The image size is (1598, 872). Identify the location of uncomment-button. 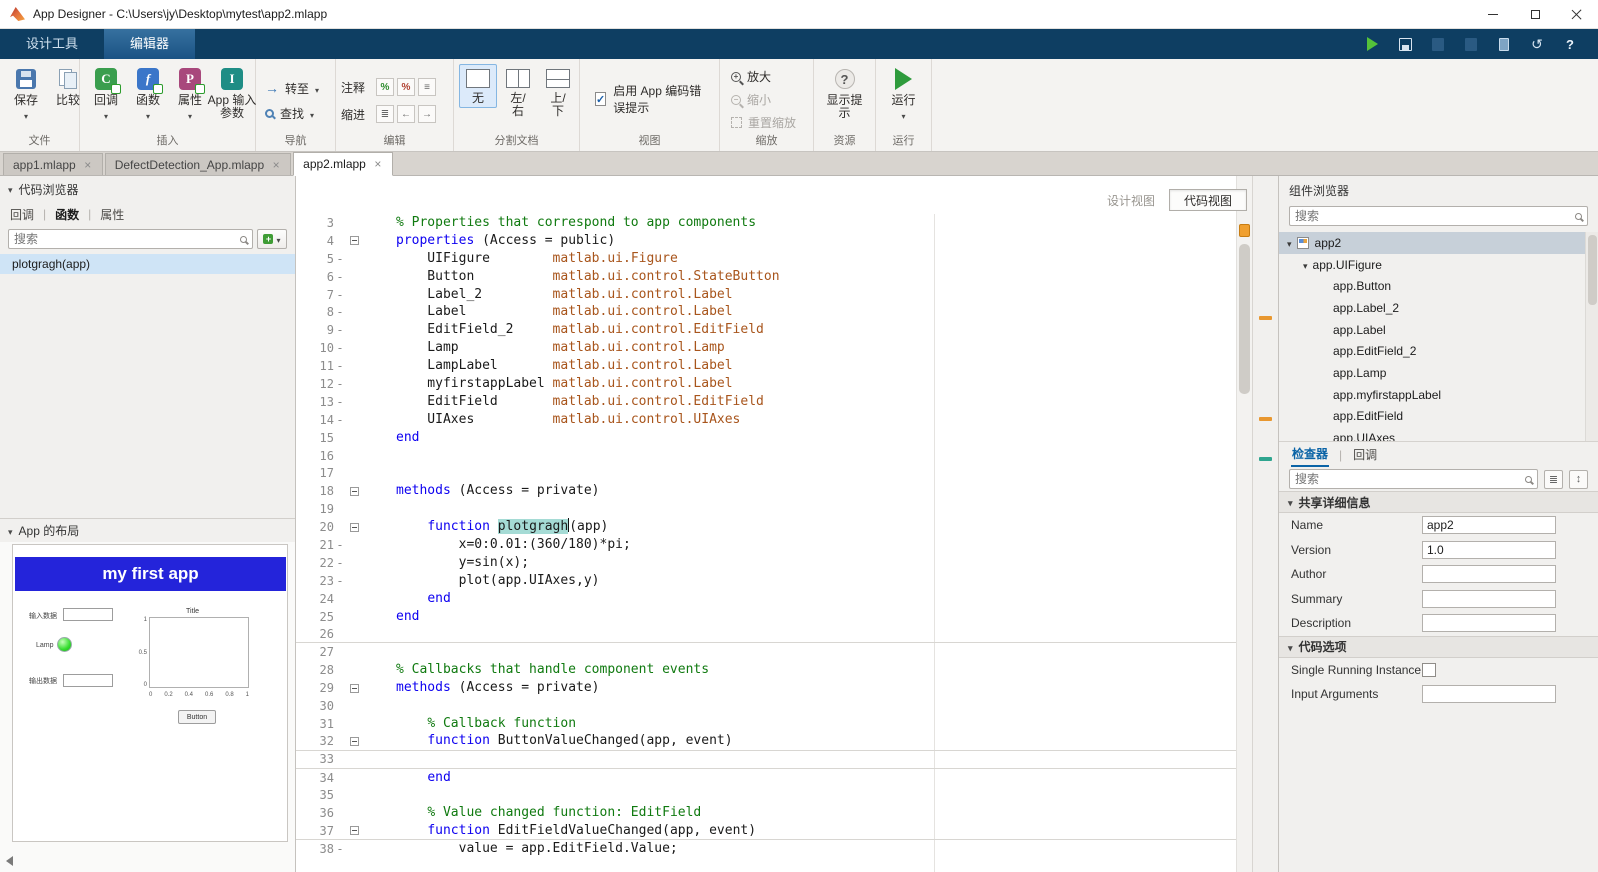
(406, 87).